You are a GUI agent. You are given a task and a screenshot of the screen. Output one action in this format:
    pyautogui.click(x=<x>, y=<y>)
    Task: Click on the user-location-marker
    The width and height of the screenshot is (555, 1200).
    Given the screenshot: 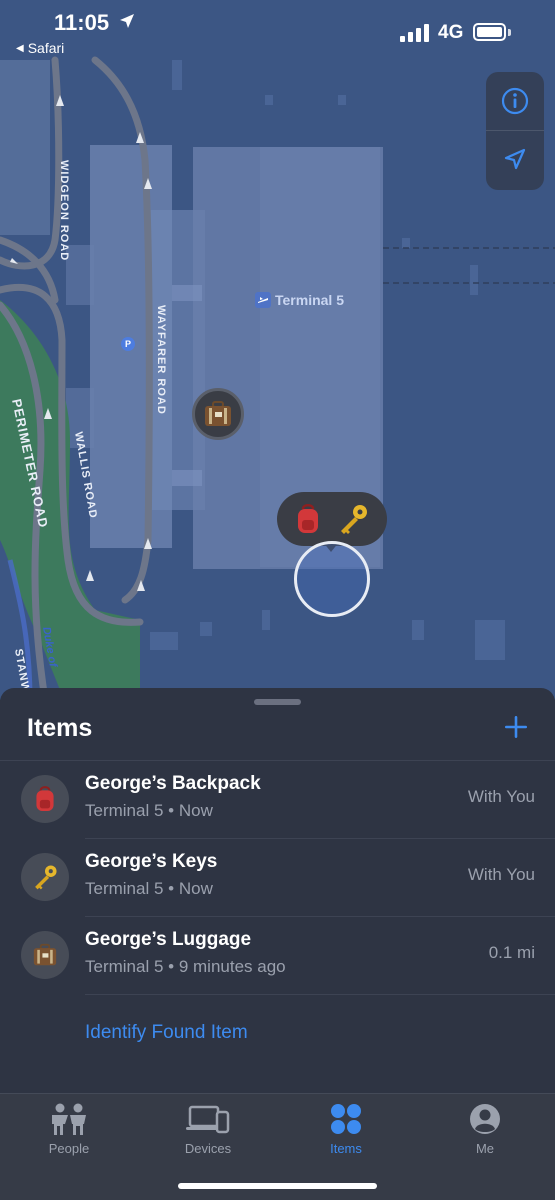 What is the action you would take?
    pyautogui.click(x=332, y=579)
    